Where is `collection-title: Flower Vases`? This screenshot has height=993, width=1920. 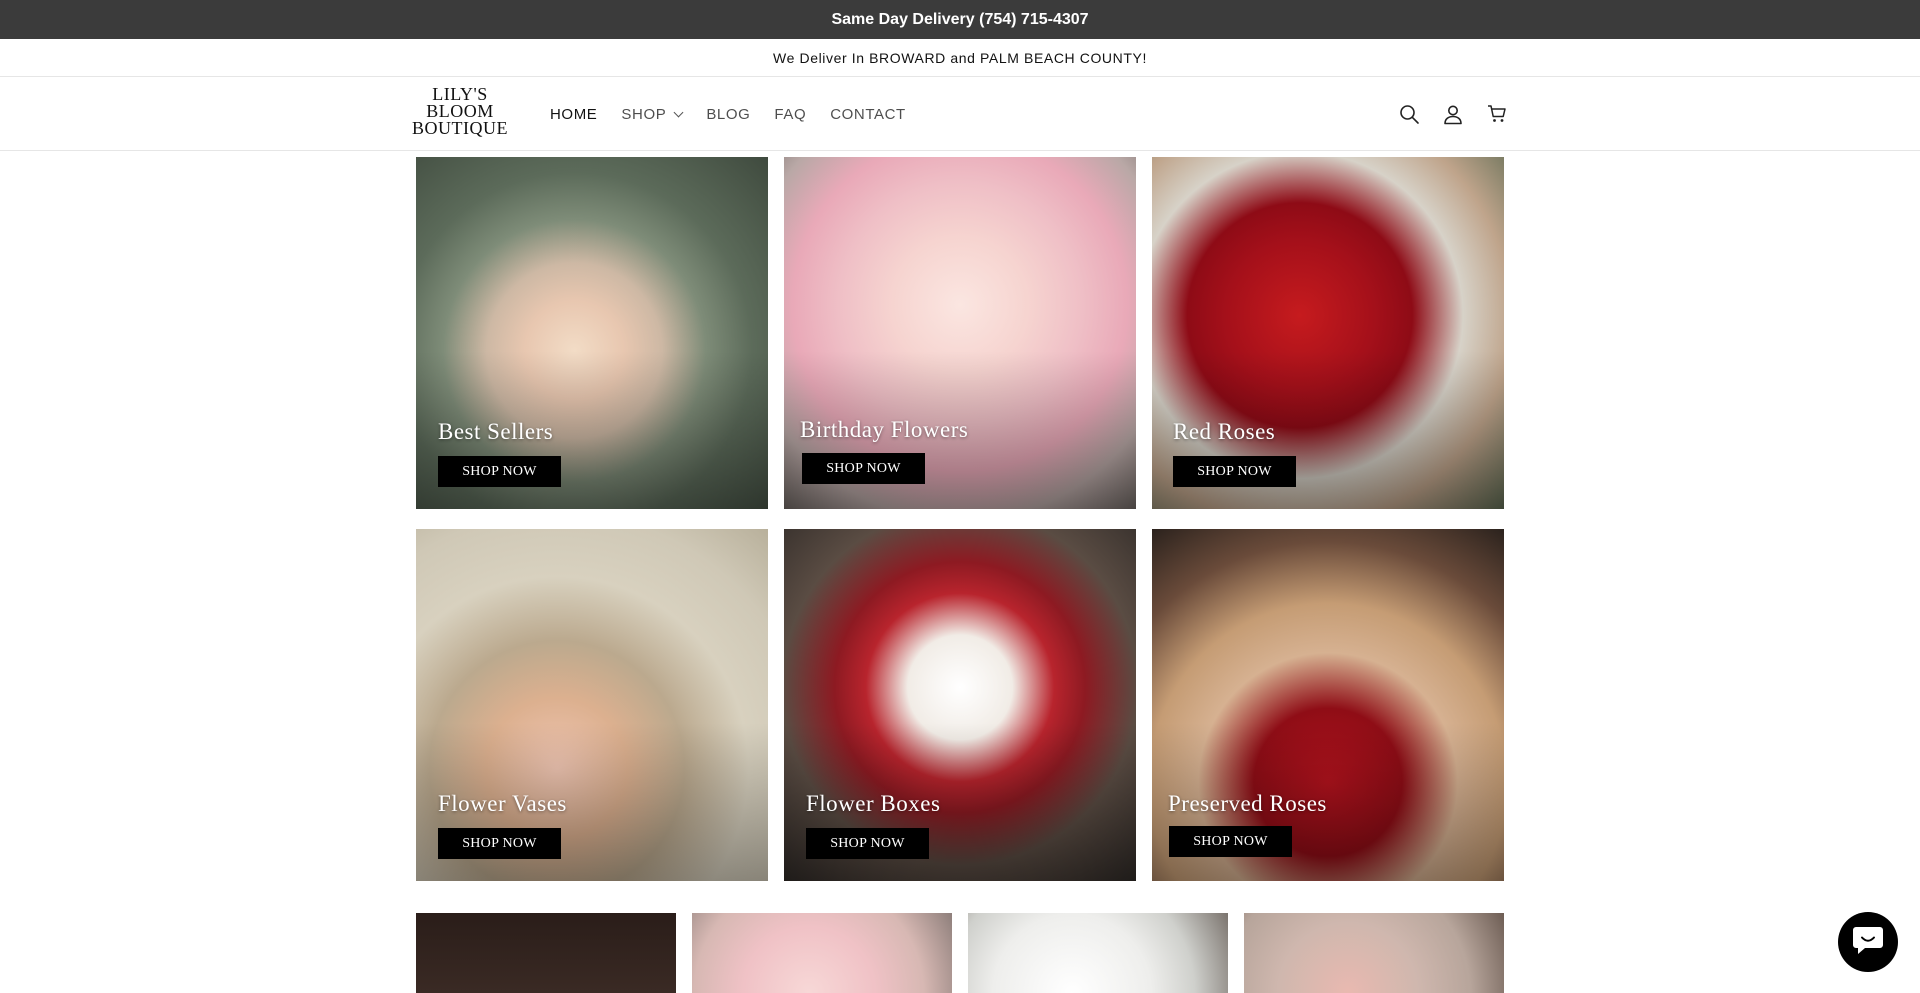 collection-title: Flower Vases is located at coordinates (502, 803).